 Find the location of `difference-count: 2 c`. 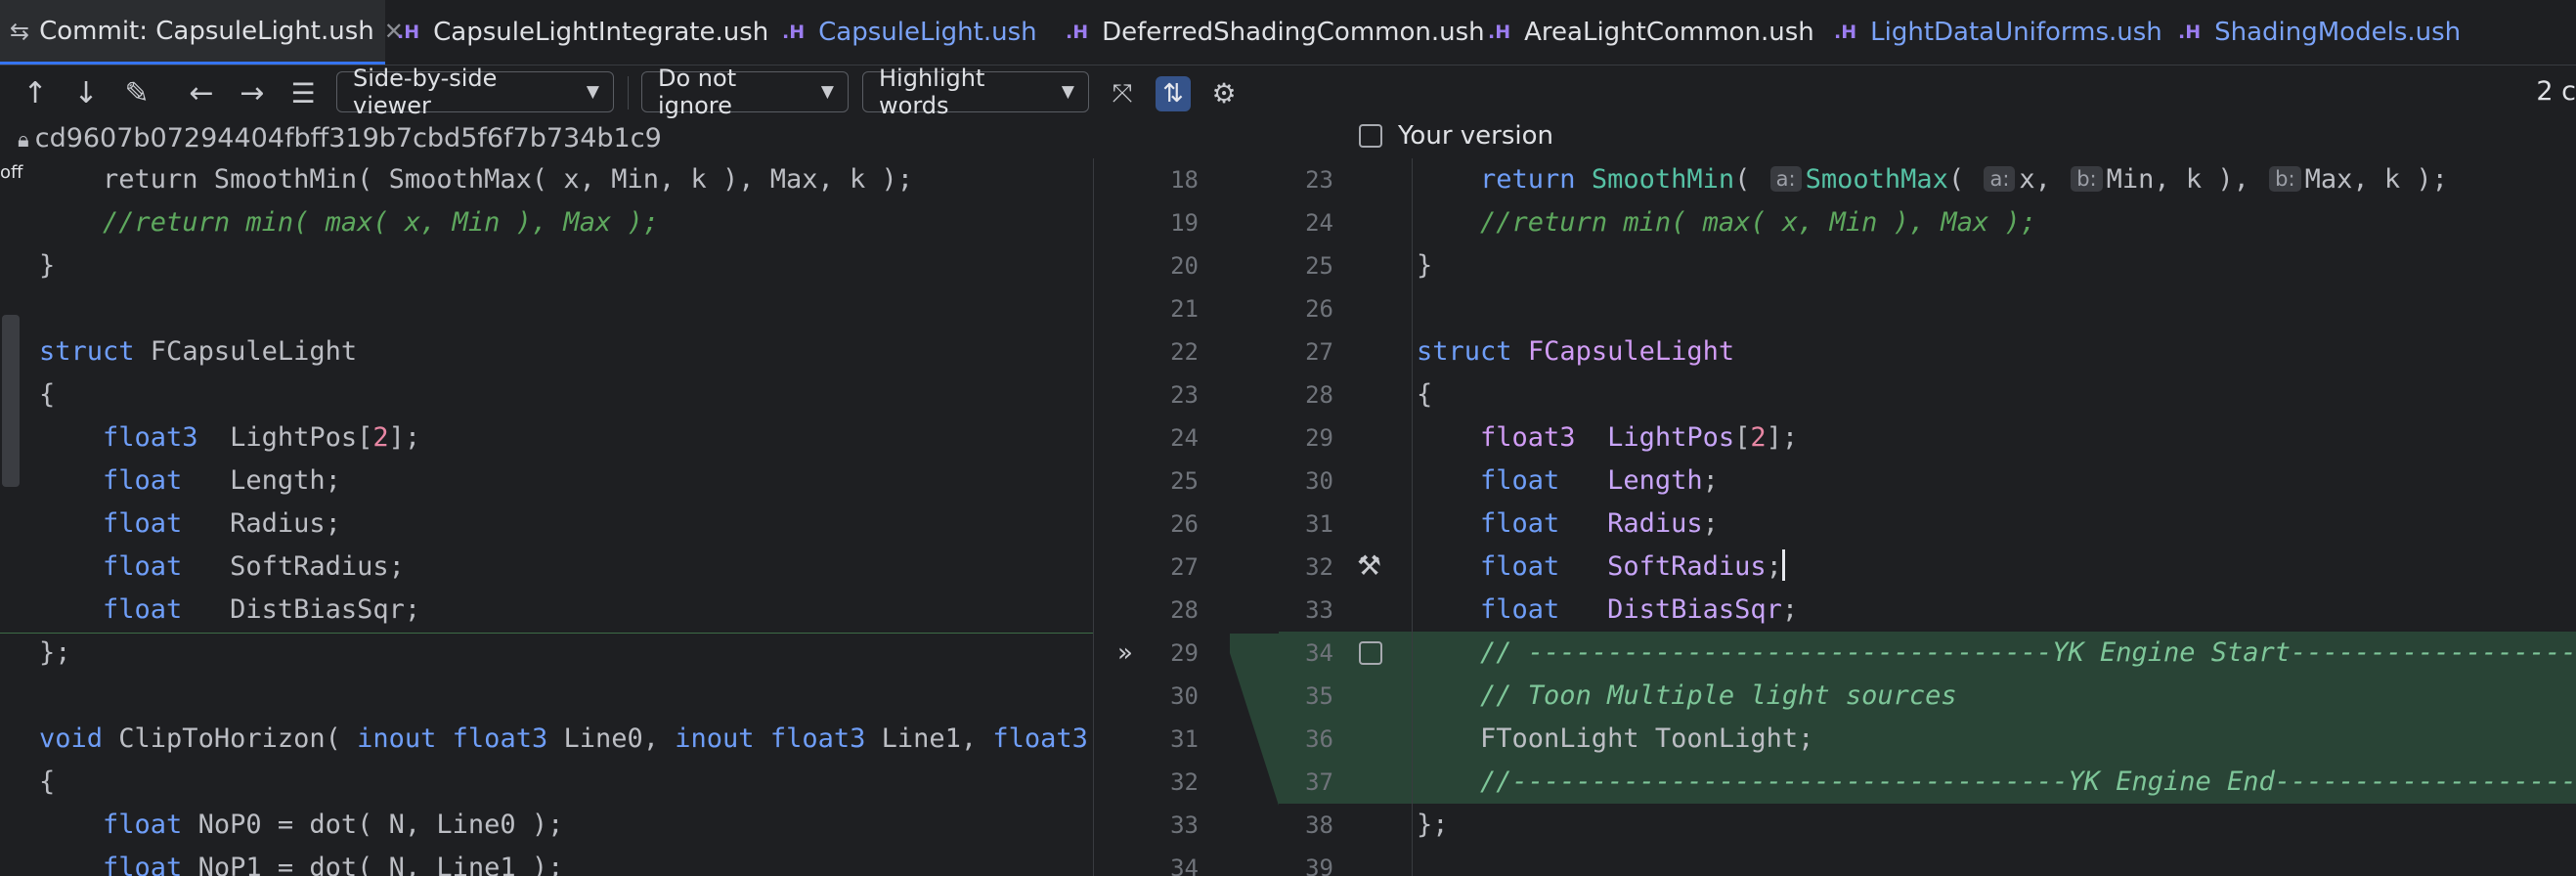

difference-count: 2 c is located at coordinates (2556, 91).